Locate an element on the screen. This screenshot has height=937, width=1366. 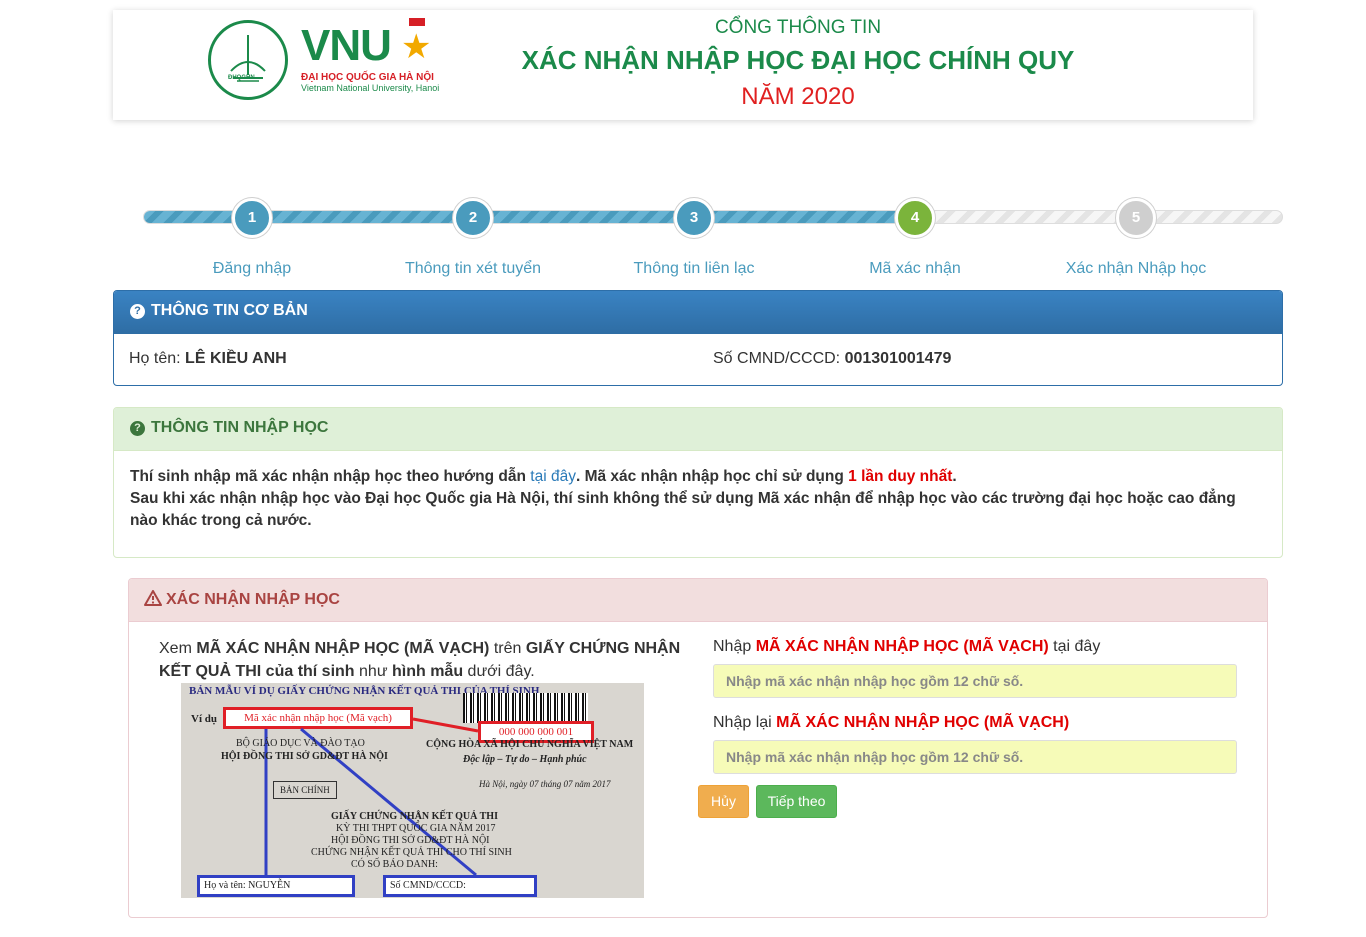
basic-info-title: THÔNG TIN CƠ BẢN is located at coordinates (229, 310).